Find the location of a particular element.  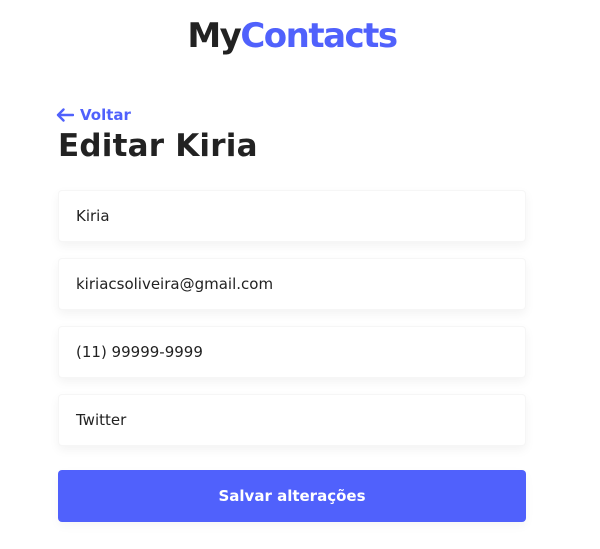

category-field-wrapper: Twitter is located at coordinates (292, 420).